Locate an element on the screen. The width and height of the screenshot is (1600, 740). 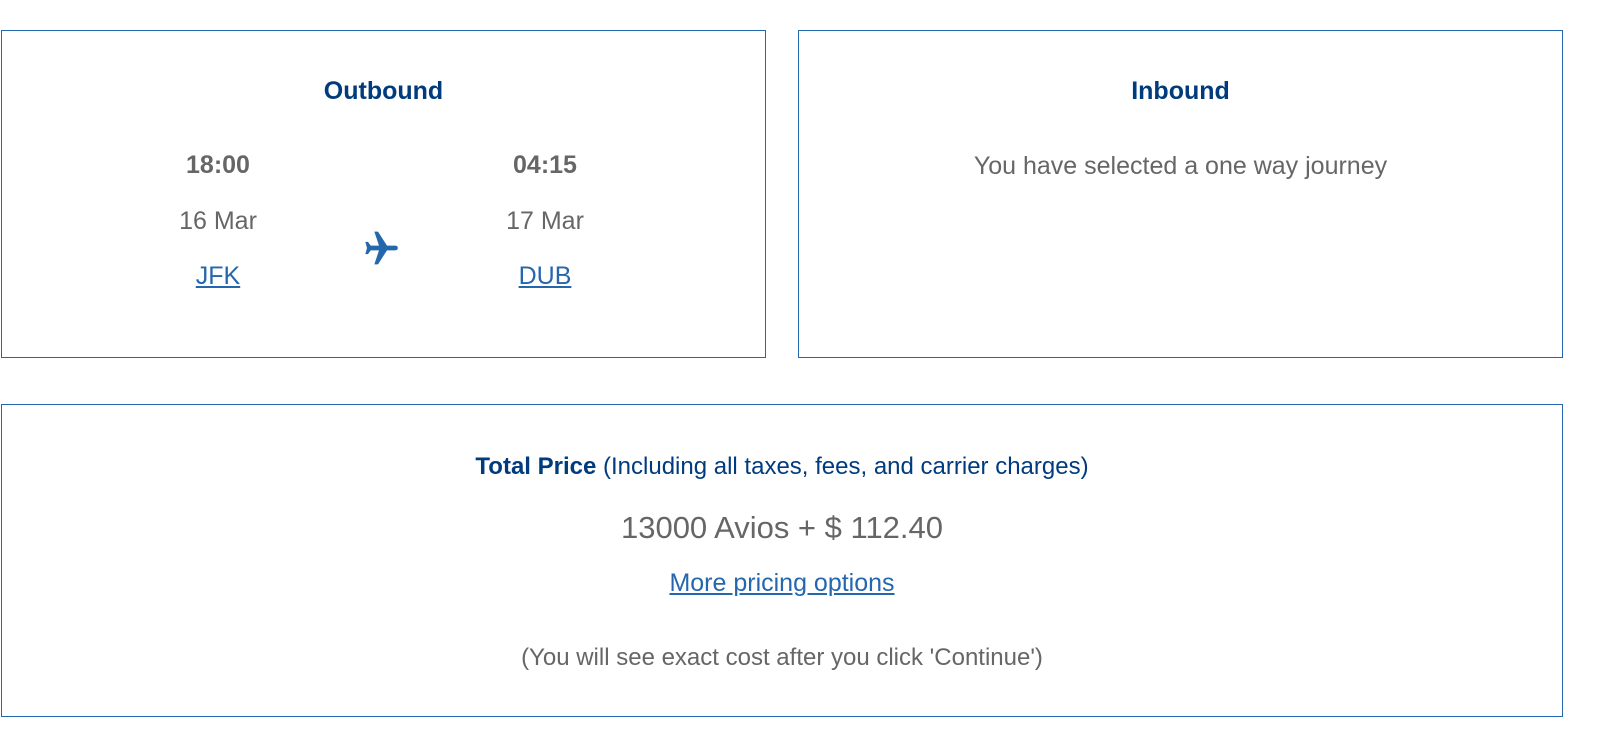
one-way-message: You have selected a one way journey is located at coordinates (1180, 166).